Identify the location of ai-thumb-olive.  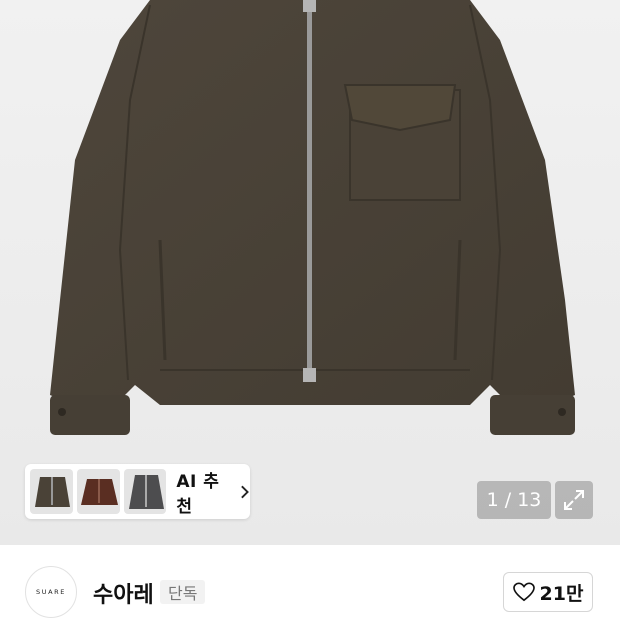
(51, 491).